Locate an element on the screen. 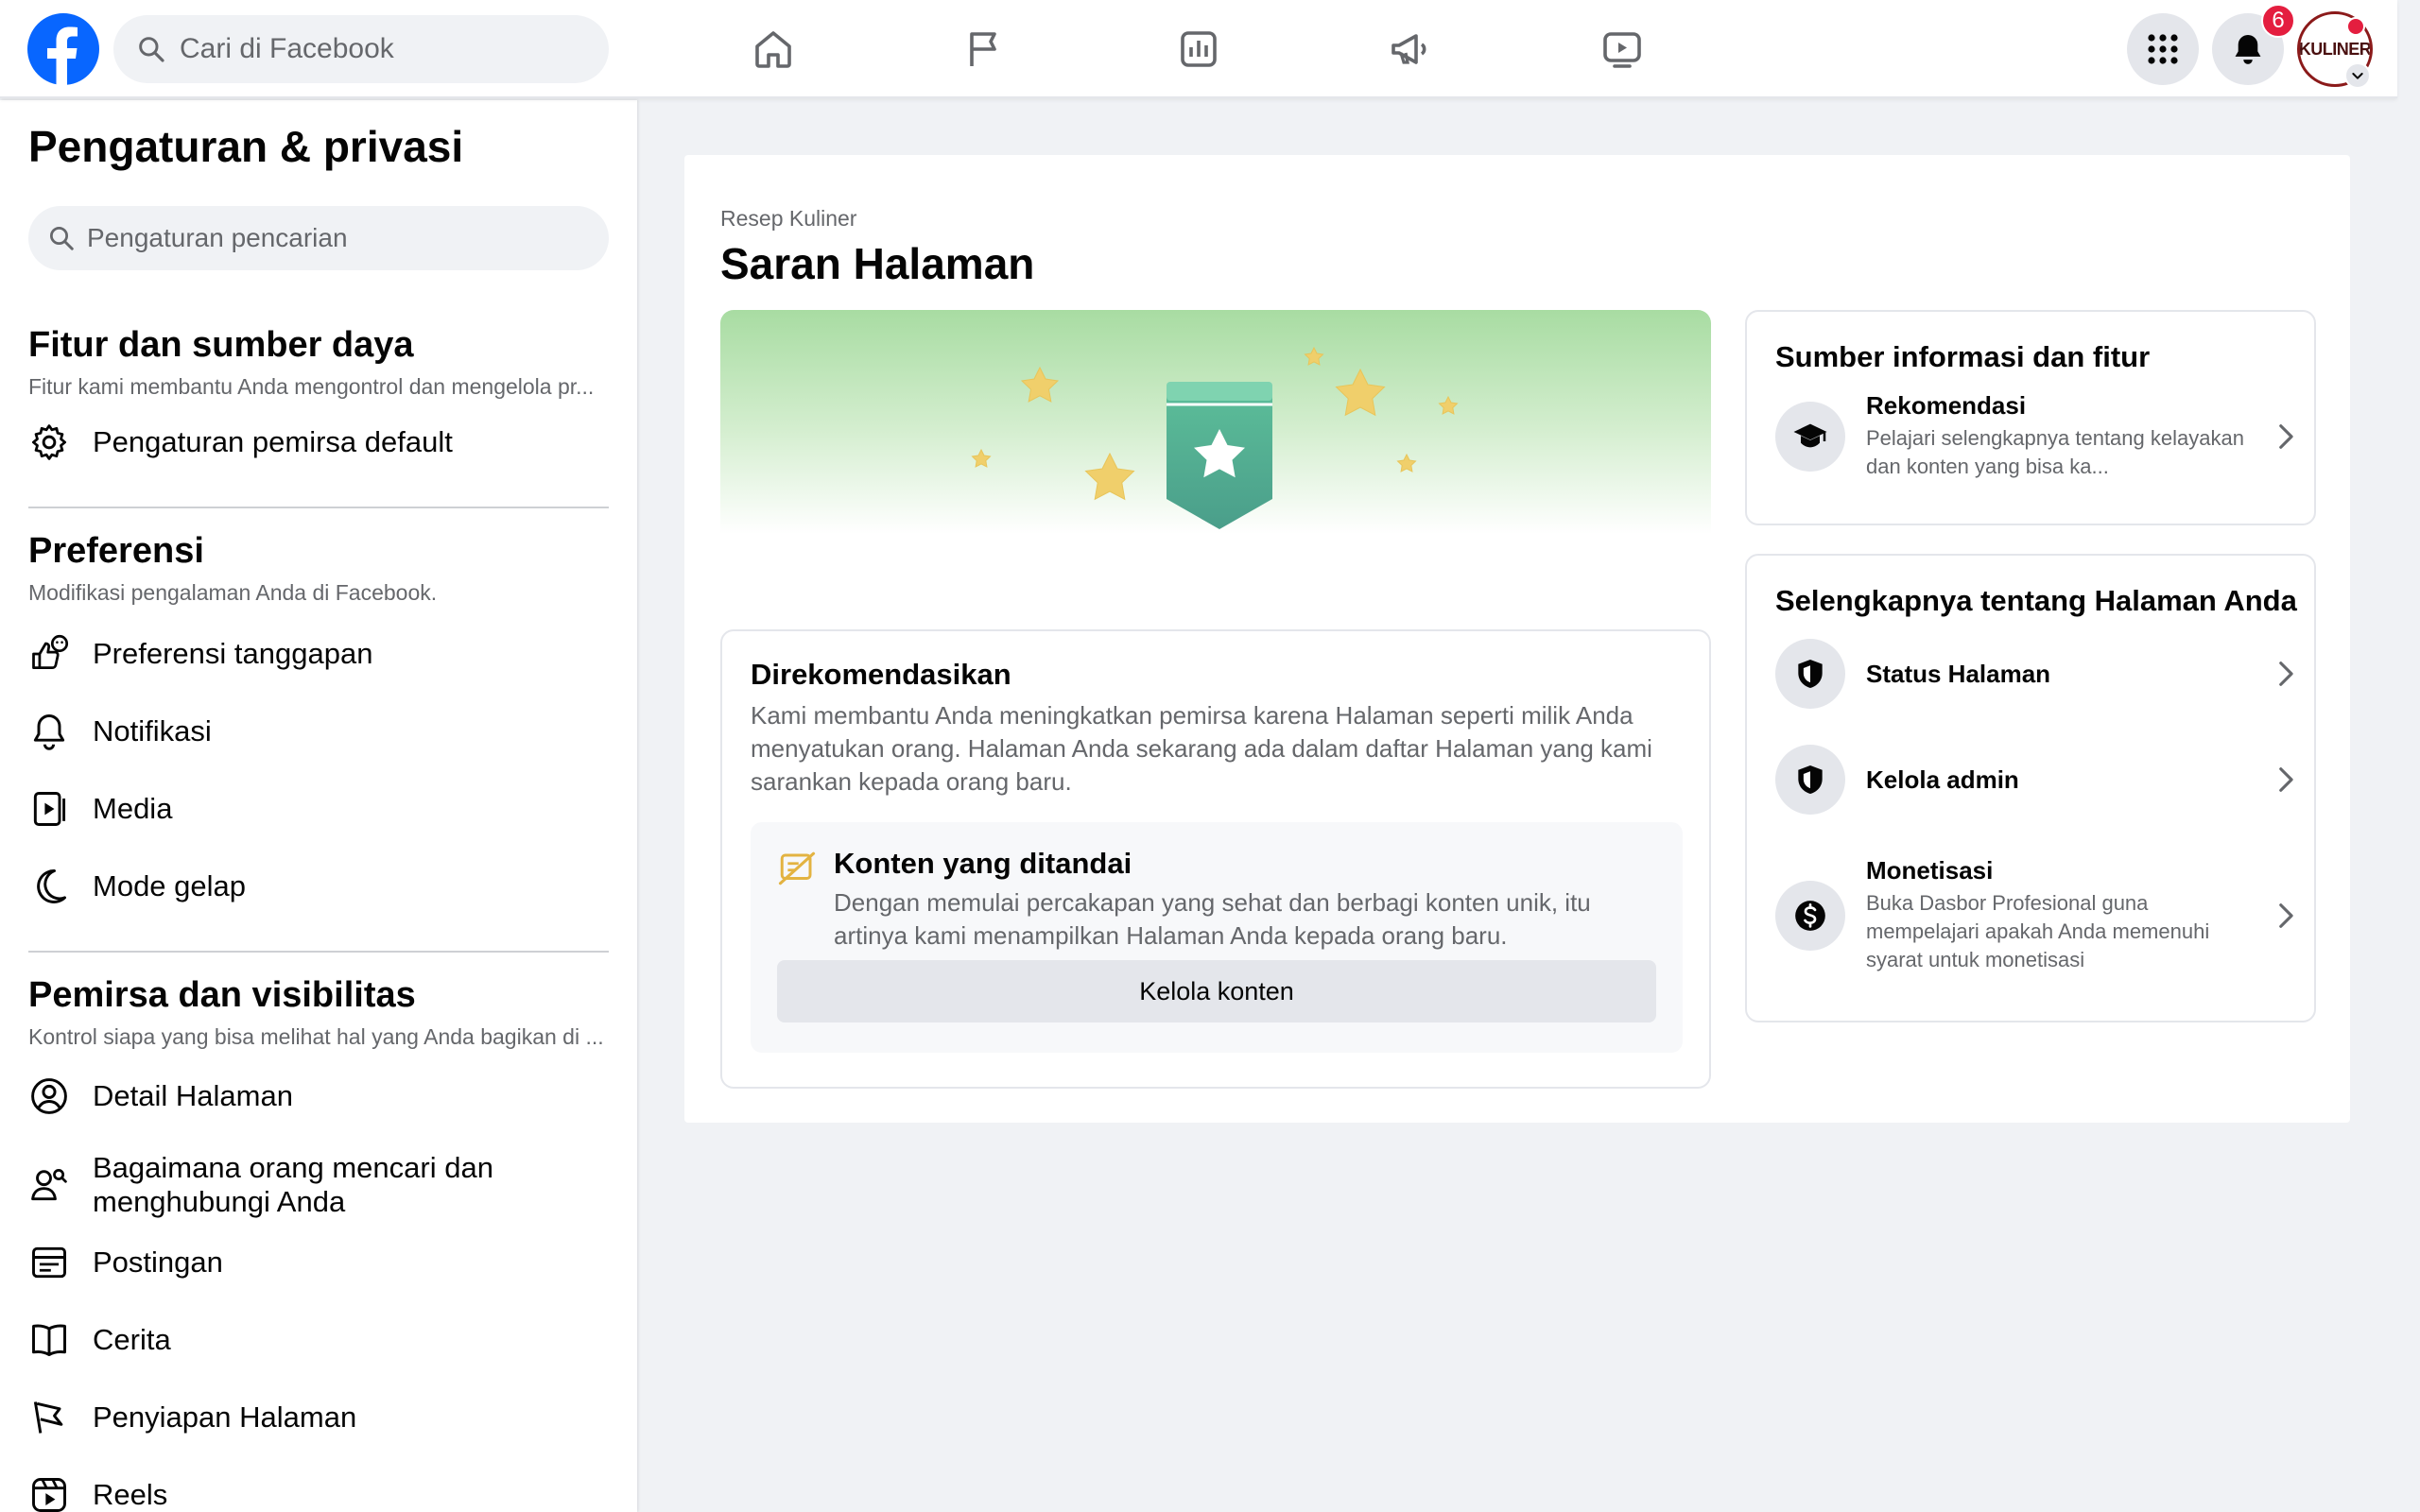  menu-button is located at coordinates (2163, 49).